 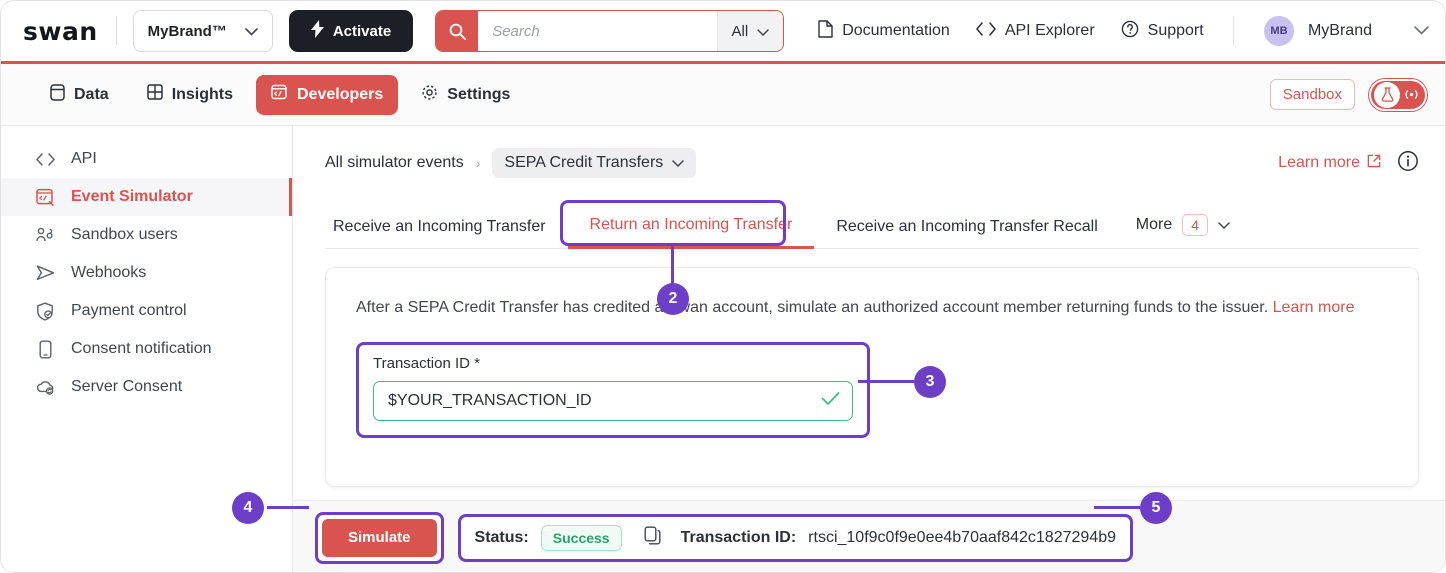 I want to click on card-description-link: Learn more, so click(x=1314, y=307).